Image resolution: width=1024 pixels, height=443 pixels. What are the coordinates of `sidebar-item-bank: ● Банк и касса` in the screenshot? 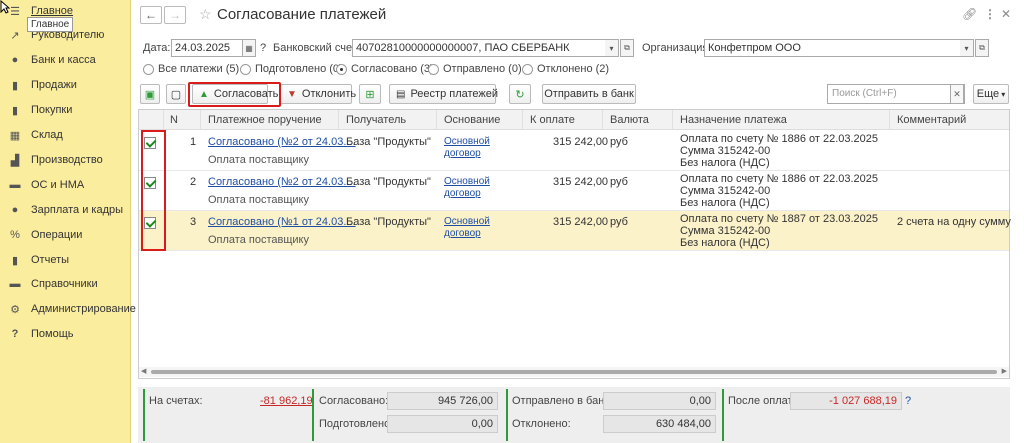 It's located at (65, 60).